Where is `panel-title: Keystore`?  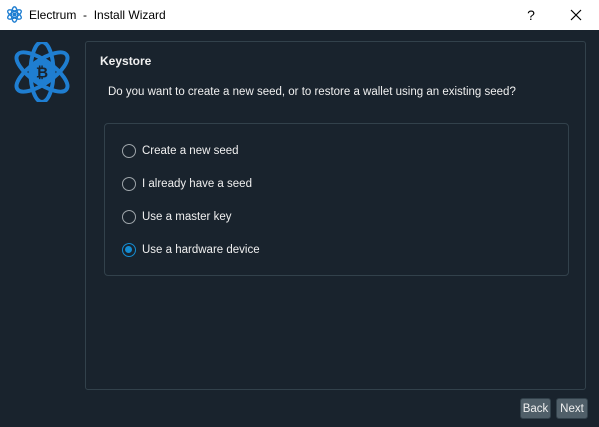
panel-title: Keystore is located at coordinates (126, 61).